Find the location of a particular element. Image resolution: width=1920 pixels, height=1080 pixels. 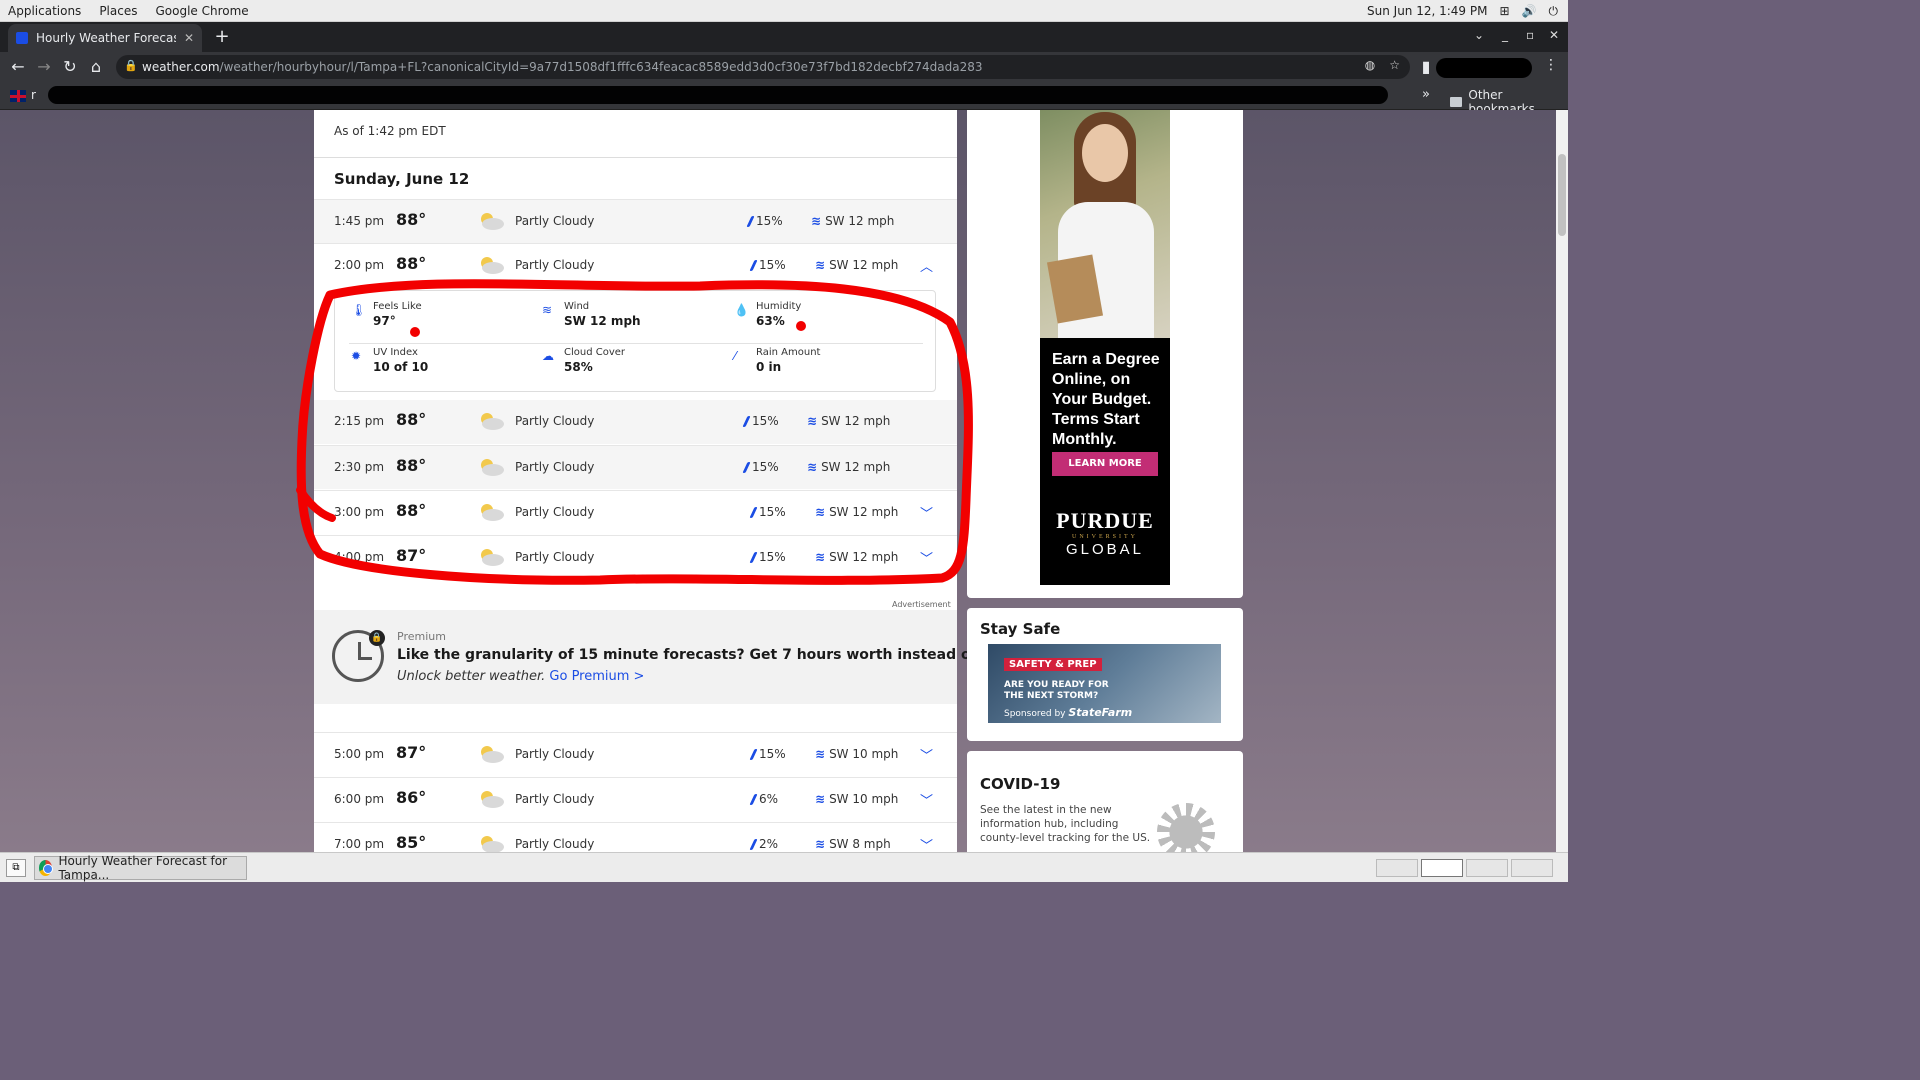

ad-photo is located at coordinates (1105, 224).